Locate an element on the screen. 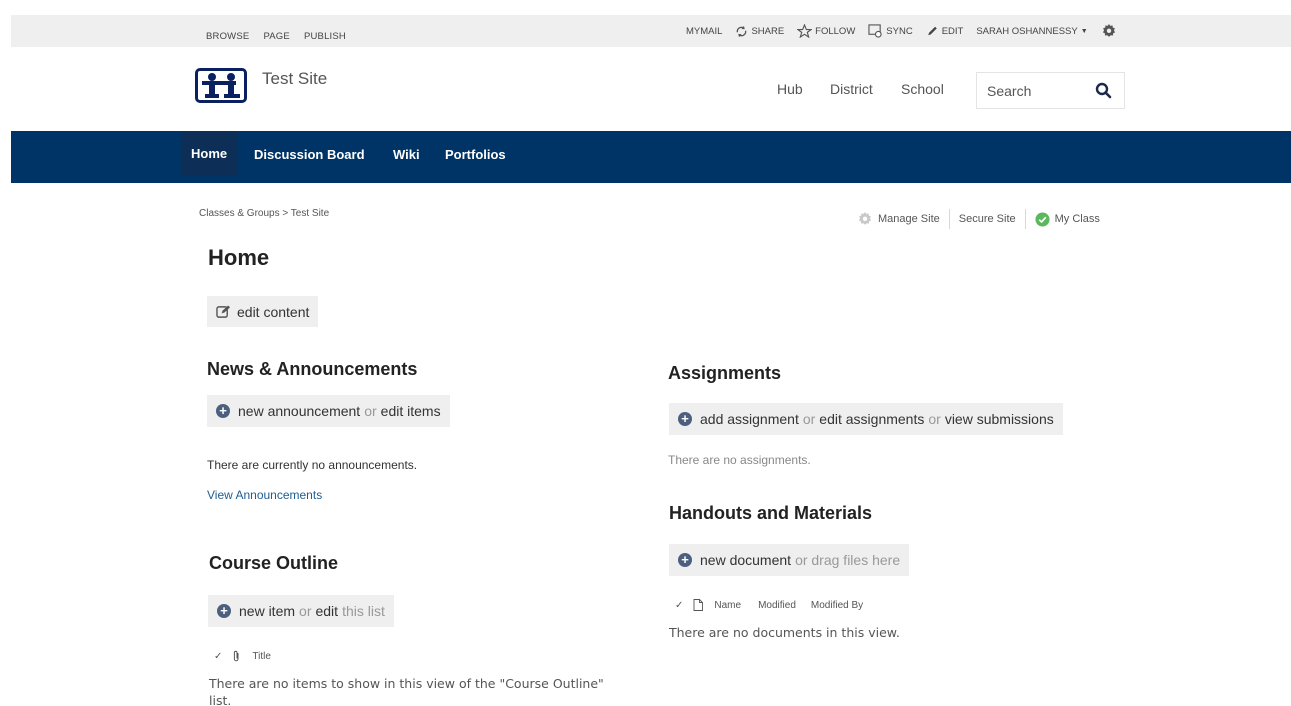  new-document-link: new document is located at coordinates (745, 560).